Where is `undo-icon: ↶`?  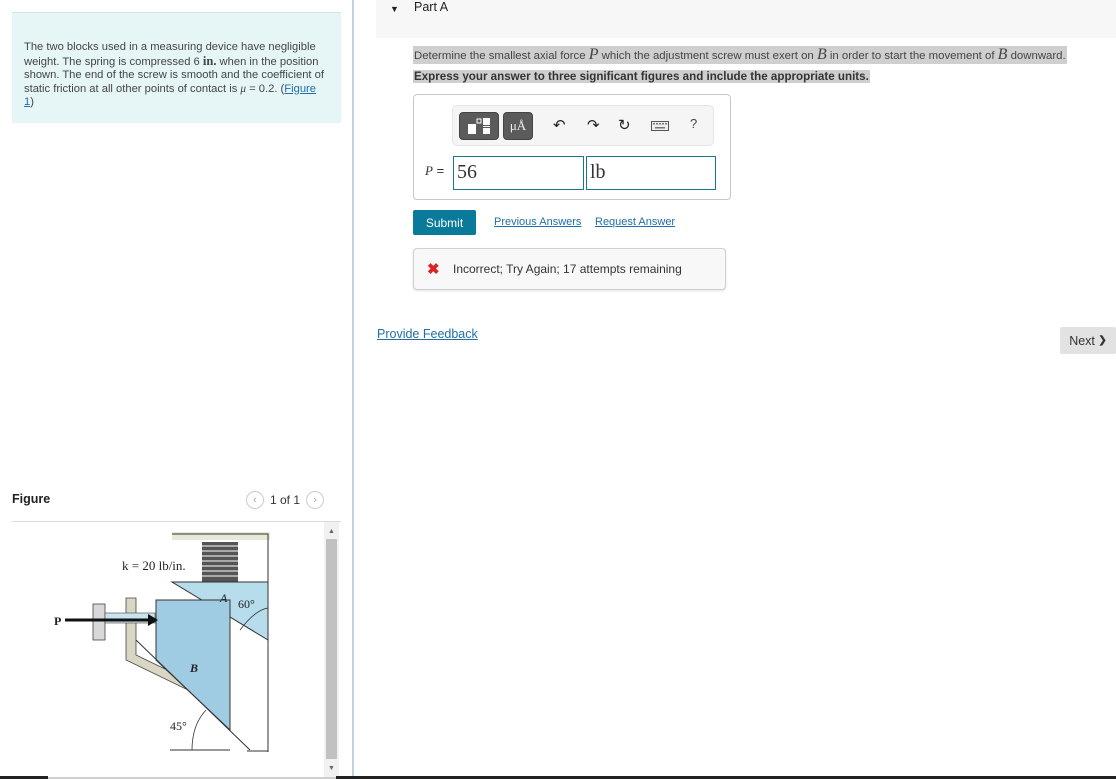
undo-icon: ↶ is located at coordinates (559, 125).